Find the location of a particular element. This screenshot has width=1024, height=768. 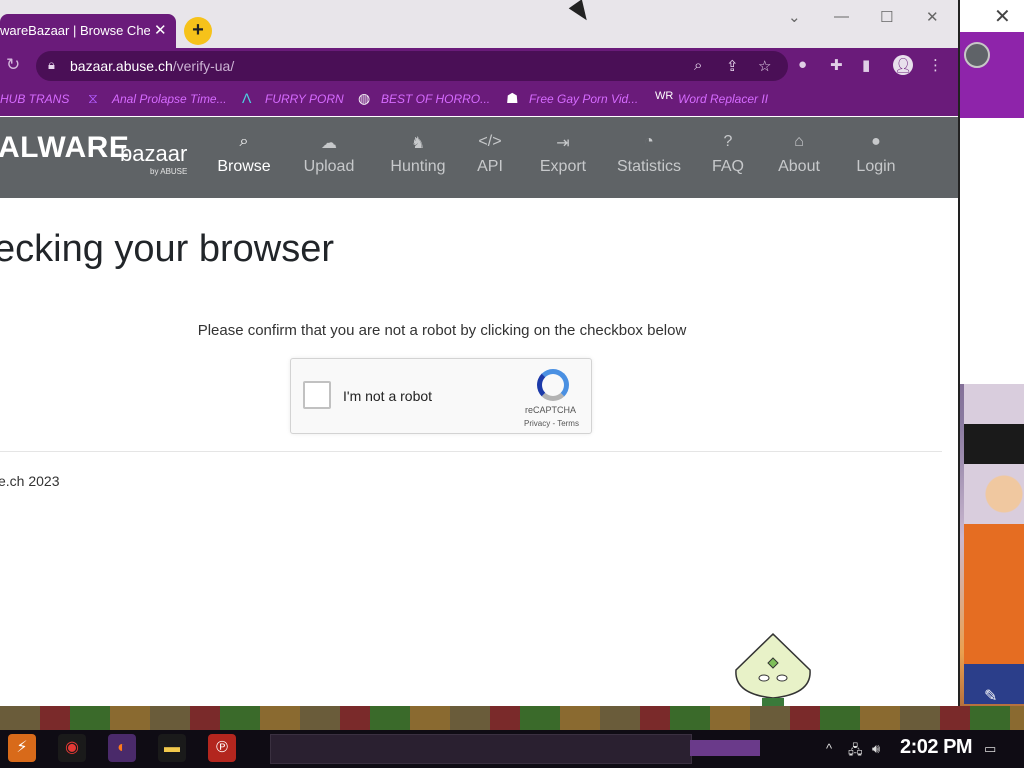

file-explorer-taskbar-icon: ▬ is located at coordinates (172, 748).